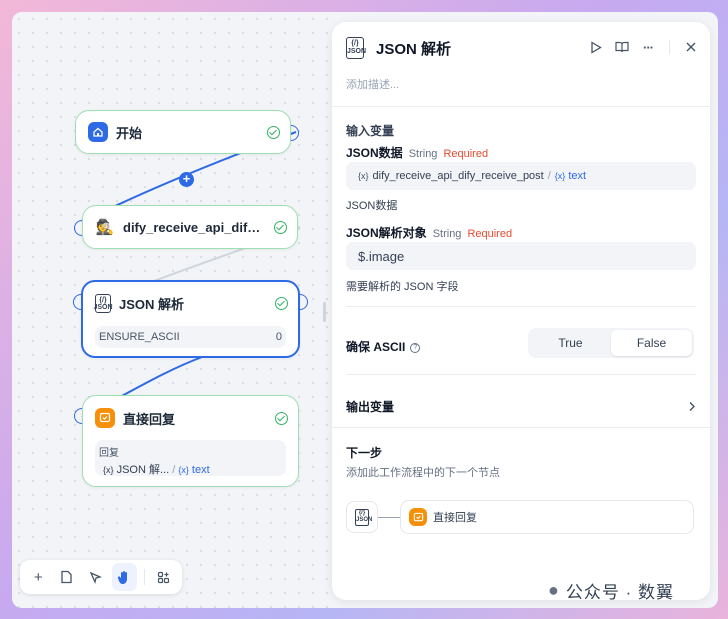 The width and height of the screenshot is (728, 619). Describe the element at coordinates (95, 577) in the screenshot. I see `pointer-icon` at that location.